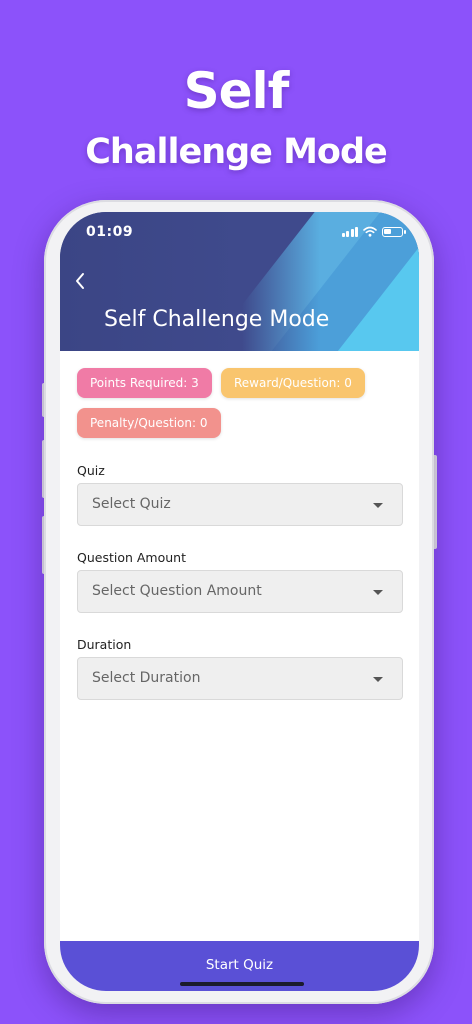  Describe the element at coordinates (242, 984) in the screenshot. I see `home-indicator` at that location.